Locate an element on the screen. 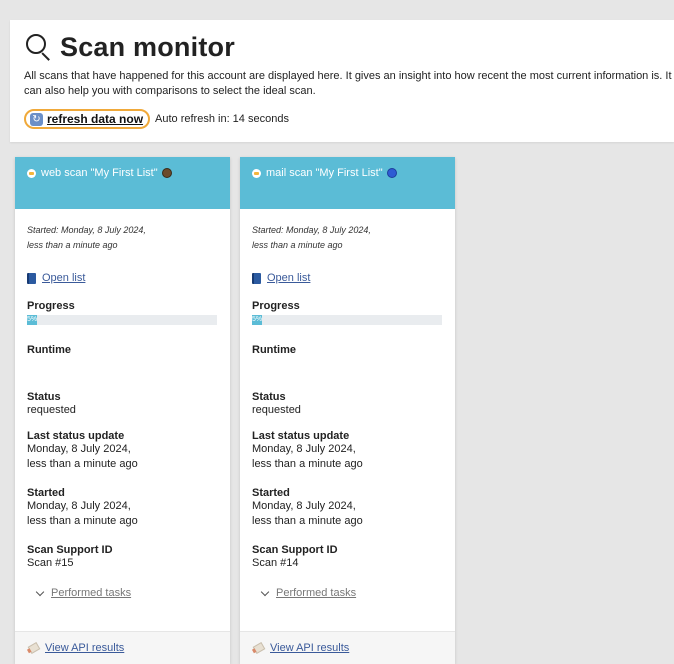  scan-card-title: web scan "My First List" is located at coordinates (99, 173).